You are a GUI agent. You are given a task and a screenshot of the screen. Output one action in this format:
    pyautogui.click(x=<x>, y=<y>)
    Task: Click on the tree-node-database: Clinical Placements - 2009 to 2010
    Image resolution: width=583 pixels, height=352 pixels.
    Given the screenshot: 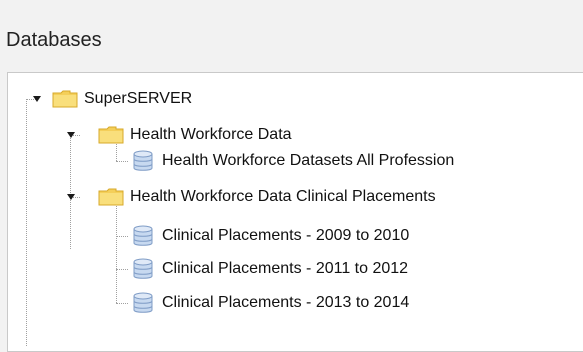 What is the action you would take?
    pyautogui.click(x=270, y=236)
    